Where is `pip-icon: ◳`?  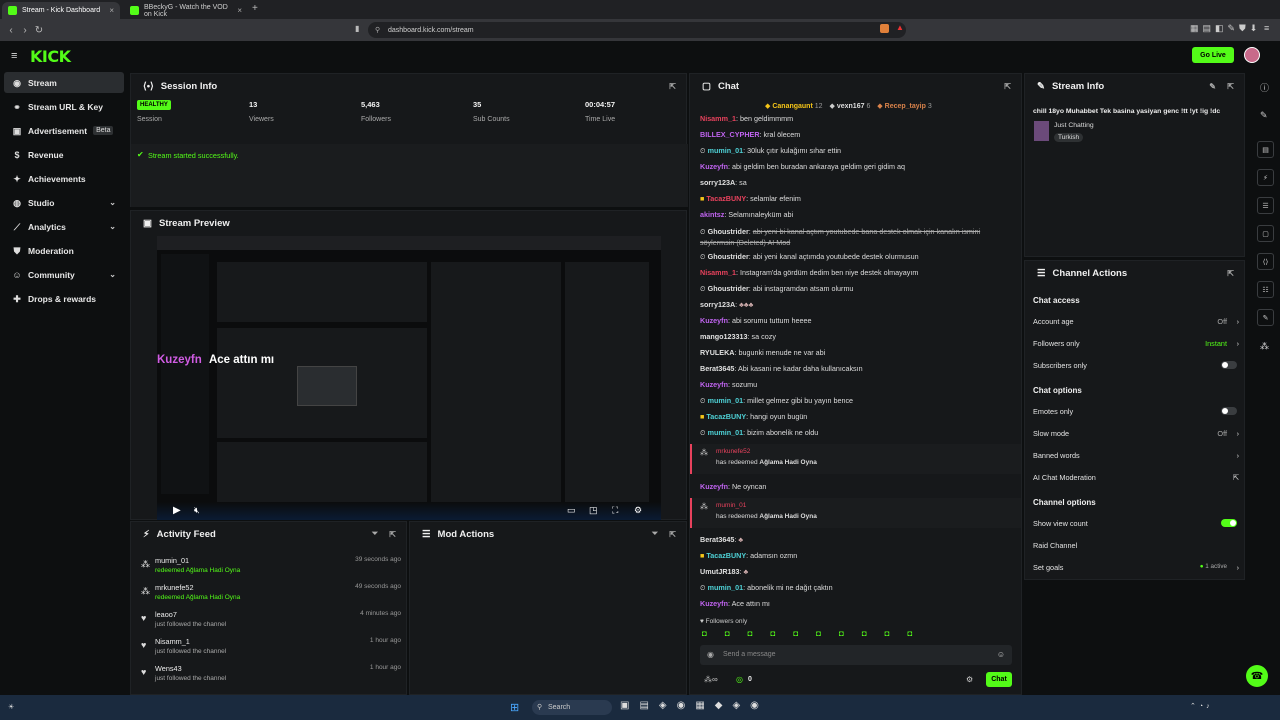
pip-icon: ◳ is located at coordinates (593, 510).